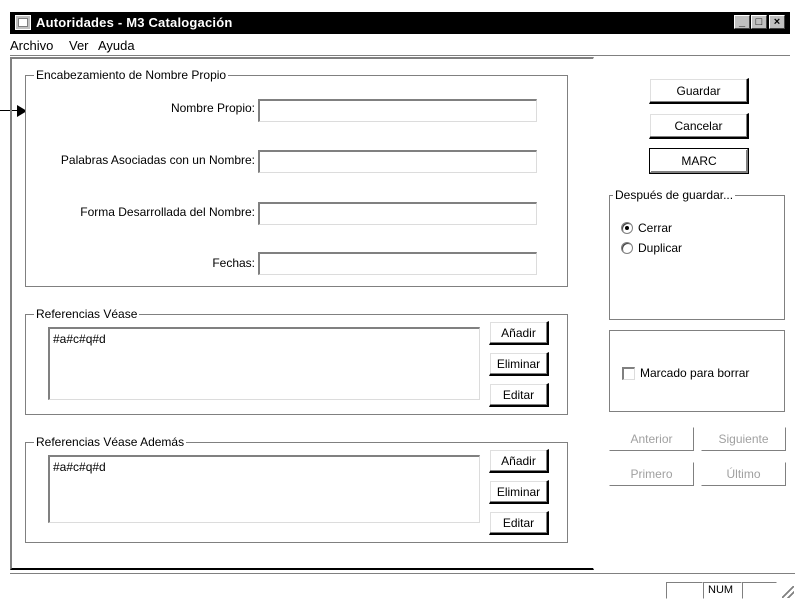 Image resolution: width=796 pixels, height=599 pixels. What do you see at coordinates (743, 439) in the screenshot?
I see `next-button: Siguiente` at bounding box center [743, 439].